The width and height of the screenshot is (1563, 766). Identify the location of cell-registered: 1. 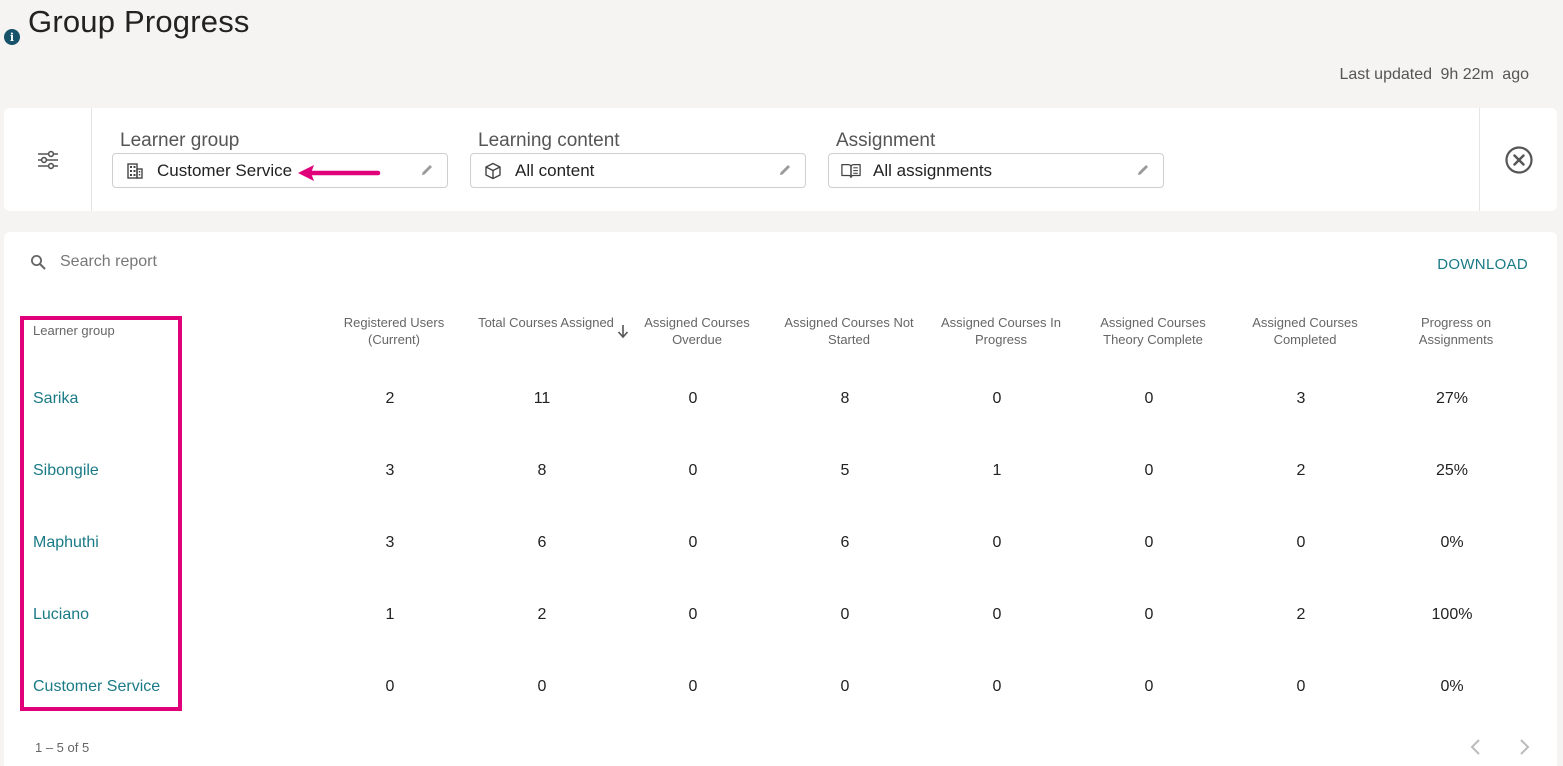
(390, 614).